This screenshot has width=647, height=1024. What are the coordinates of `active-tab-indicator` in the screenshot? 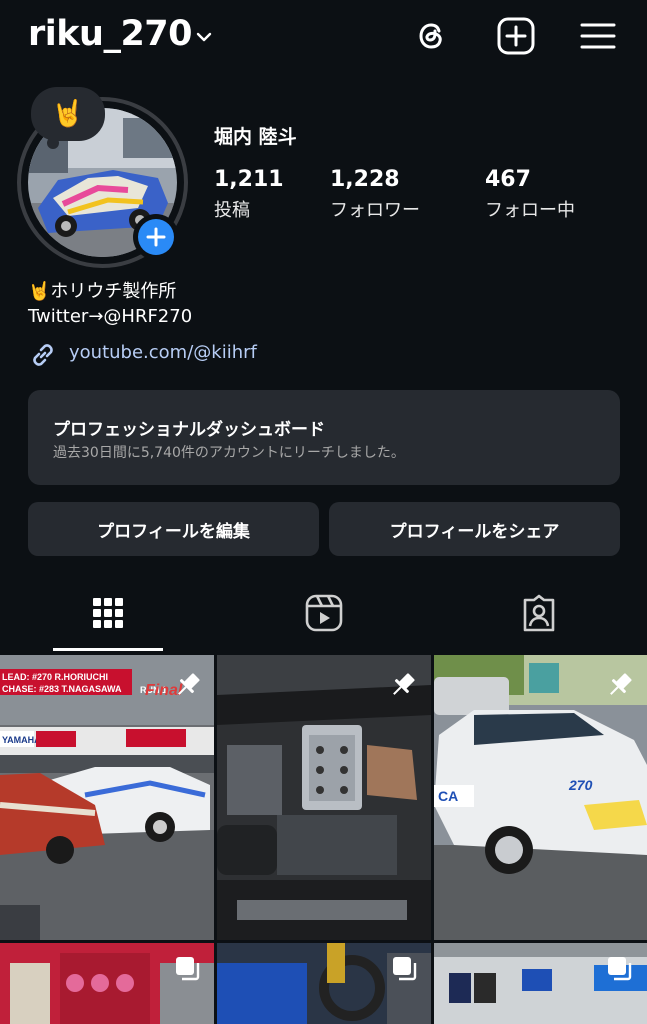 It's located at (108, 649).